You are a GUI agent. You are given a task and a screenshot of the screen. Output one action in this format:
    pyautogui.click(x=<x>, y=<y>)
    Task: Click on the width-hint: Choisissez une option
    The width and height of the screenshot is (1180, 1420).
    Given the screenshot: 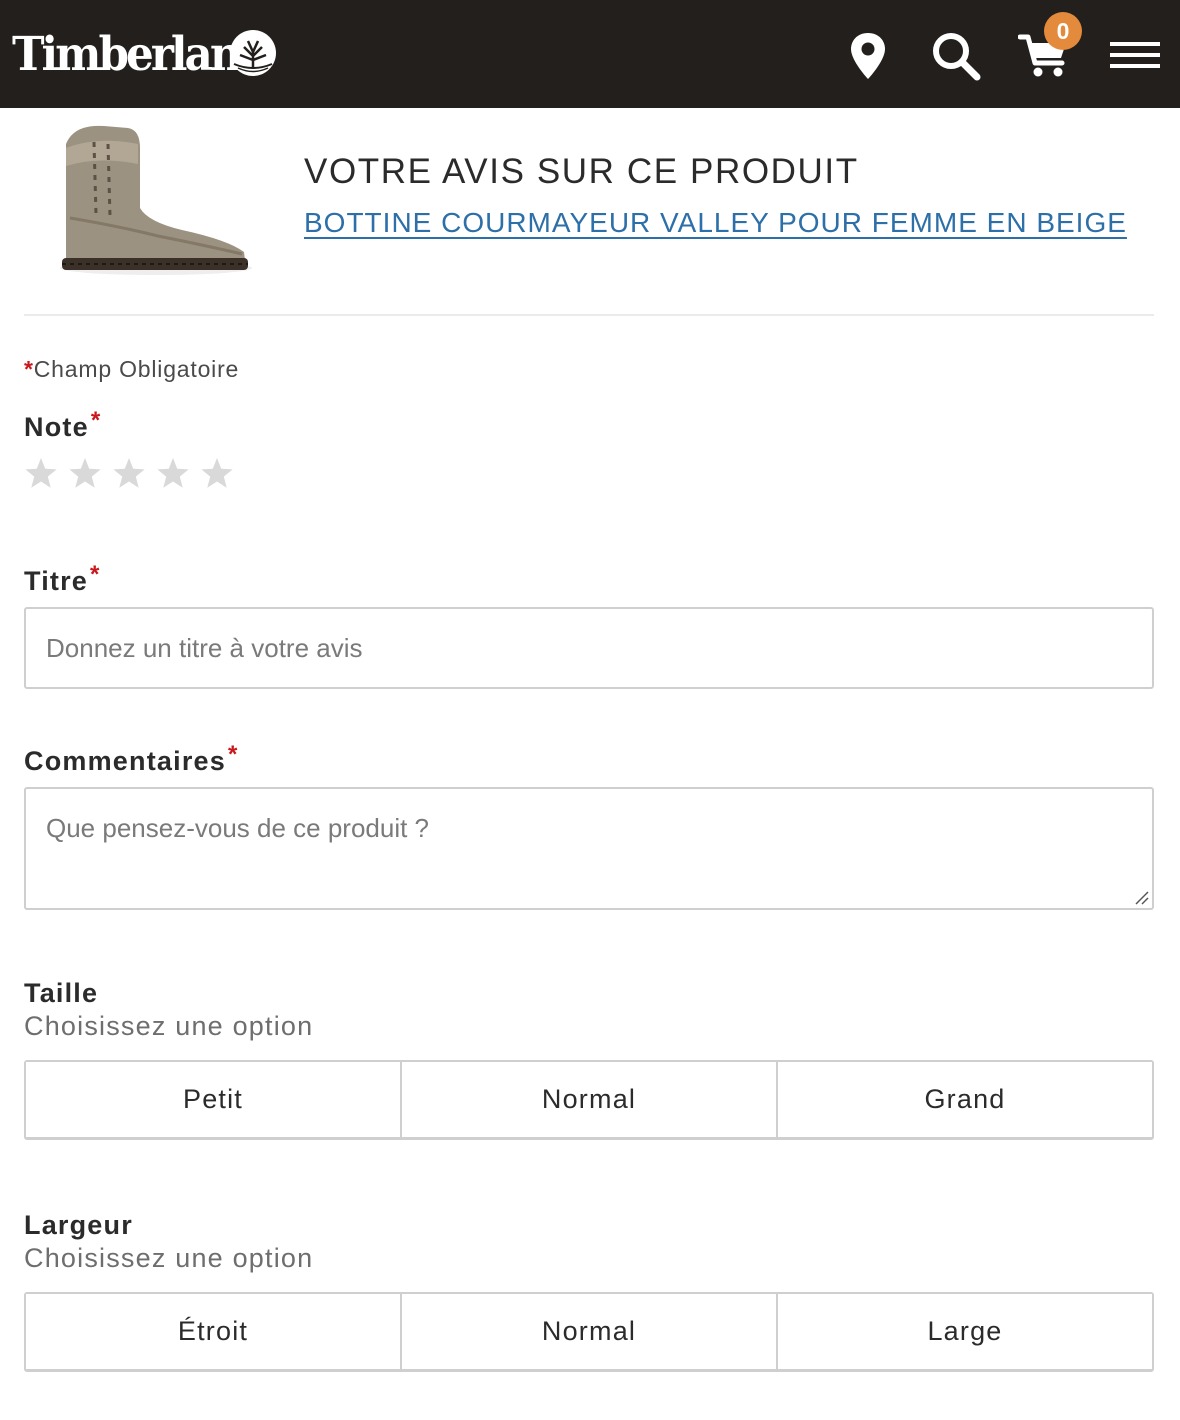 What is the action you would take?
    pyautogui.click(x=169, y=1258)
    